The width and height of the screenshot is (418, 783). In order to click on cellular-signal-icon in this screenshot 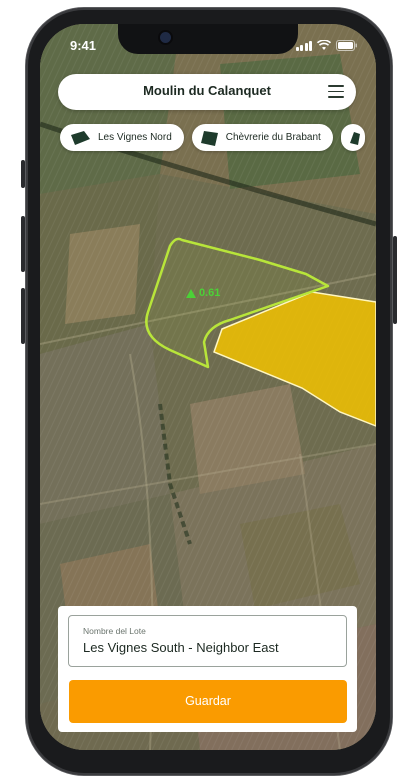, I will do `click(303, 45)`.